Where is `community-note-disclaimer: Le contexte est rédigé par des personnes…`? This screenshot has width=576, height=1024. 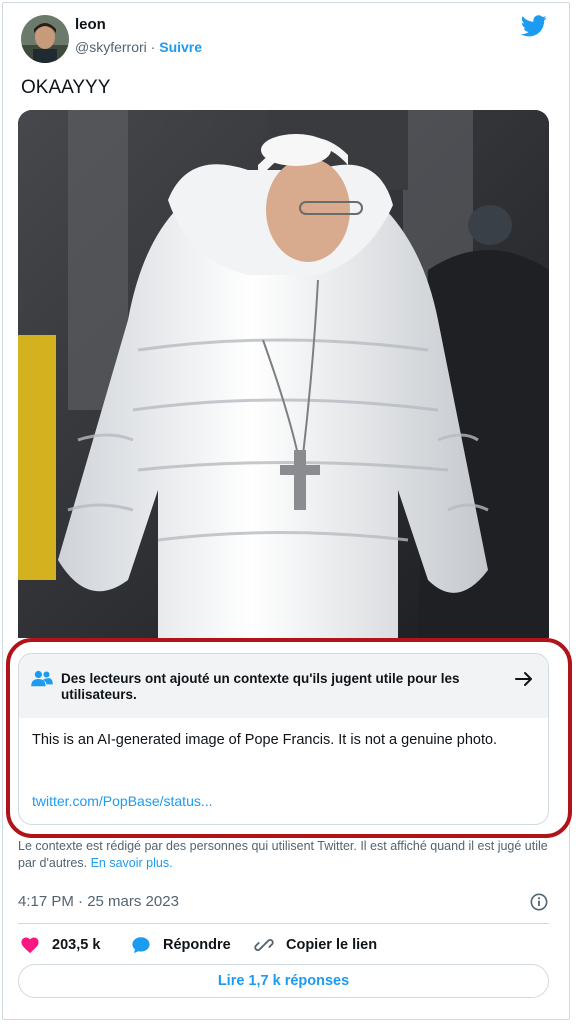
community-note-disclaimer: Le contexte est rédigé par des personnes… is located at coordinates (283, 855).